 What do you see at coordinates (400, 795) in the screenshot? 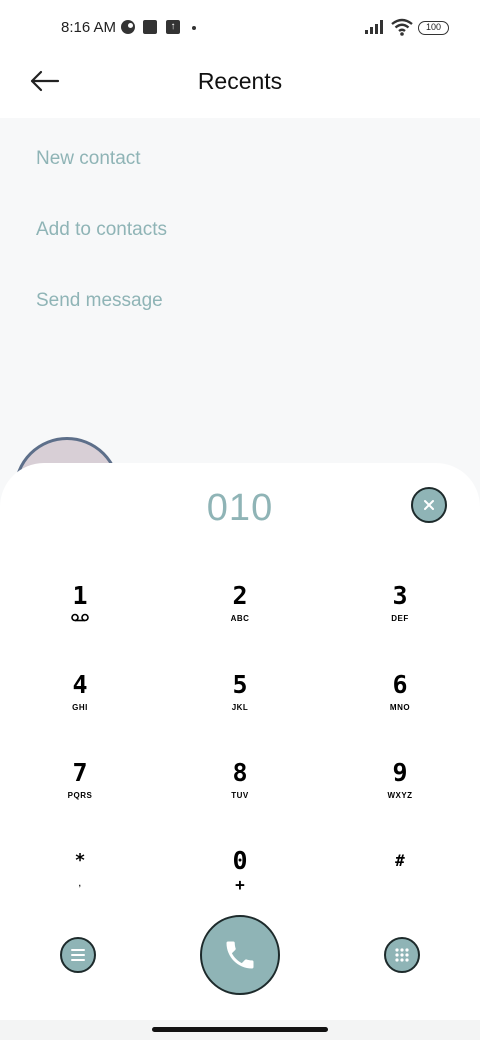
I see `key-letters: WXYZ` at bounding box center [400, 795].